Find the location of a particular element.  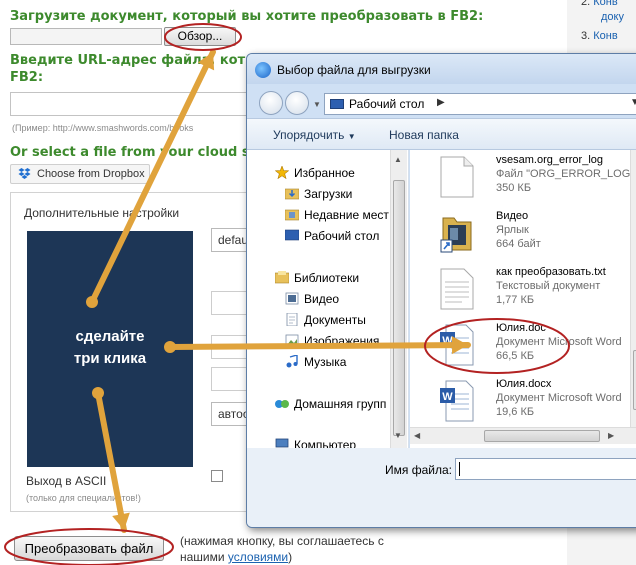

navigation-scrollbar: ▲ ▼ is located at coordinates (398, 299).